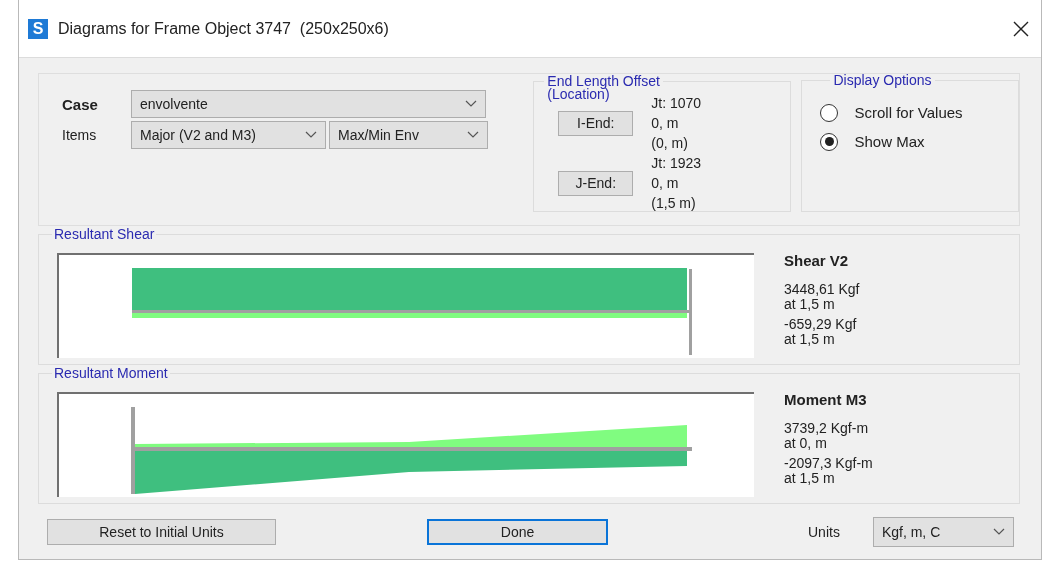 Image resolution: width=1043 pixels, height=562 pixels. What do you see at coordinates (817, 260) in the screenshot?
I see `diagram-heading: Shear V2` at bounding box center [817, 260].